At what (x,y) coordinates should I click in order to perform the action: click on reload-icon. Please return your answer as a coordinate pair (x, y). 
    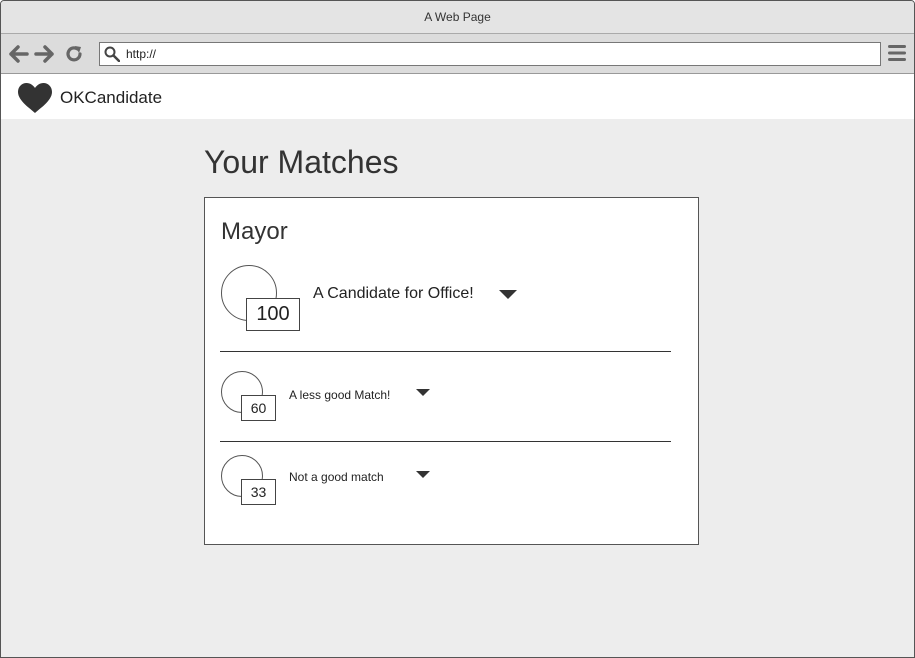
    Looking at the image, I should click on (74, 54).